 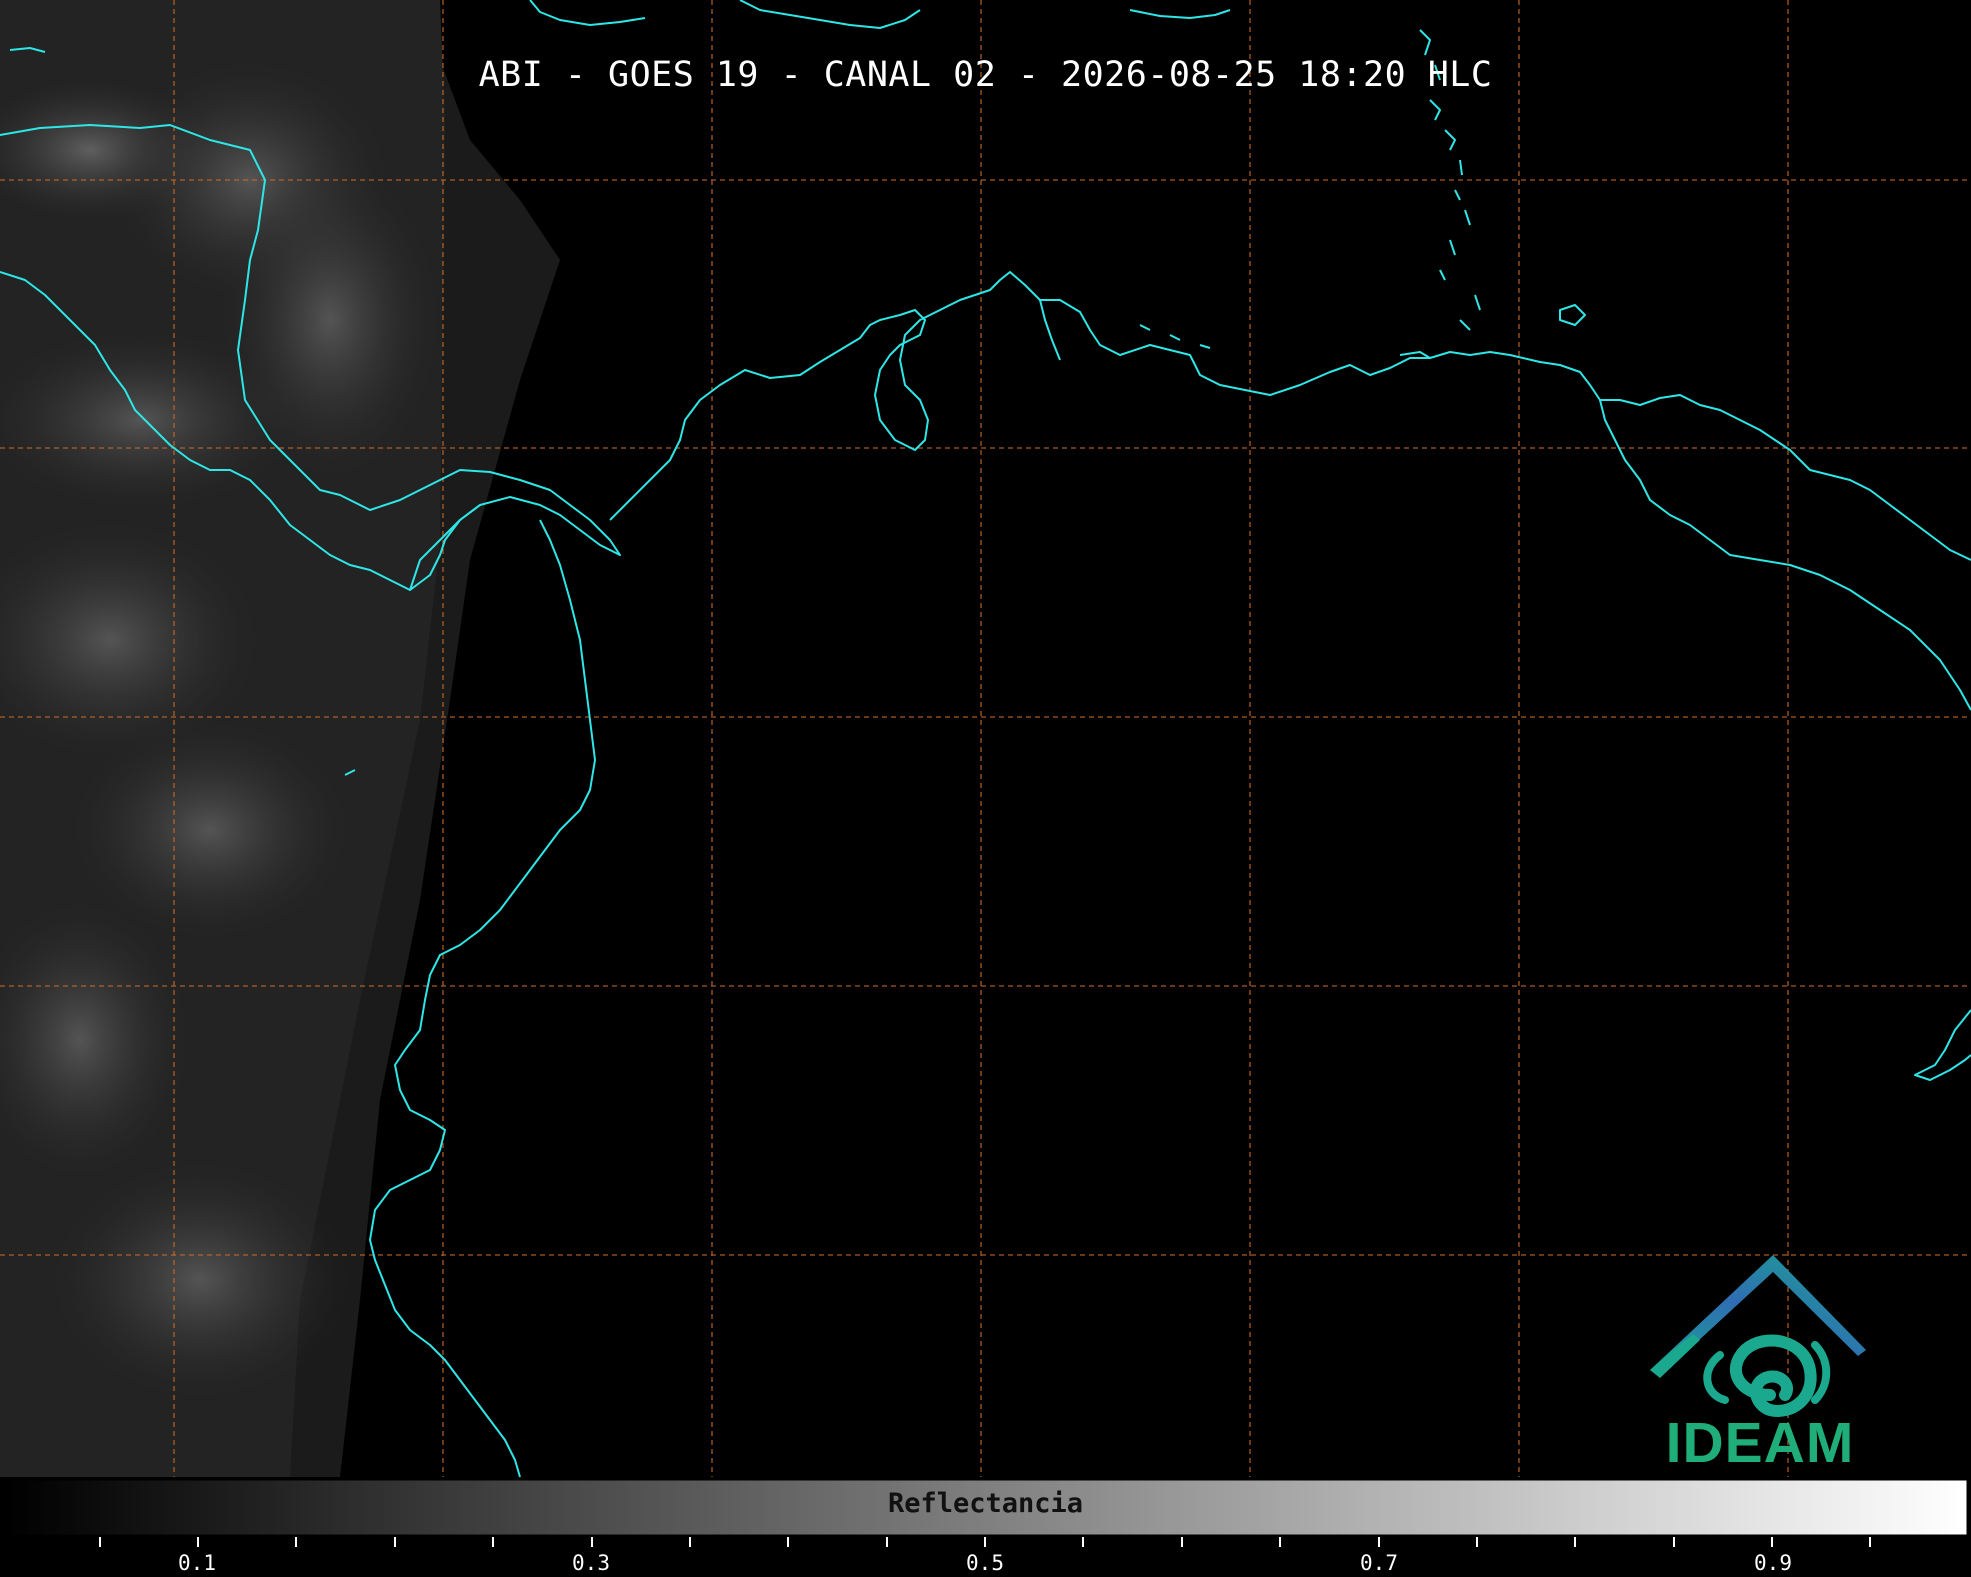 I want to click on colorbar-tick-label: 0.5, so click(x=985, y=1563).